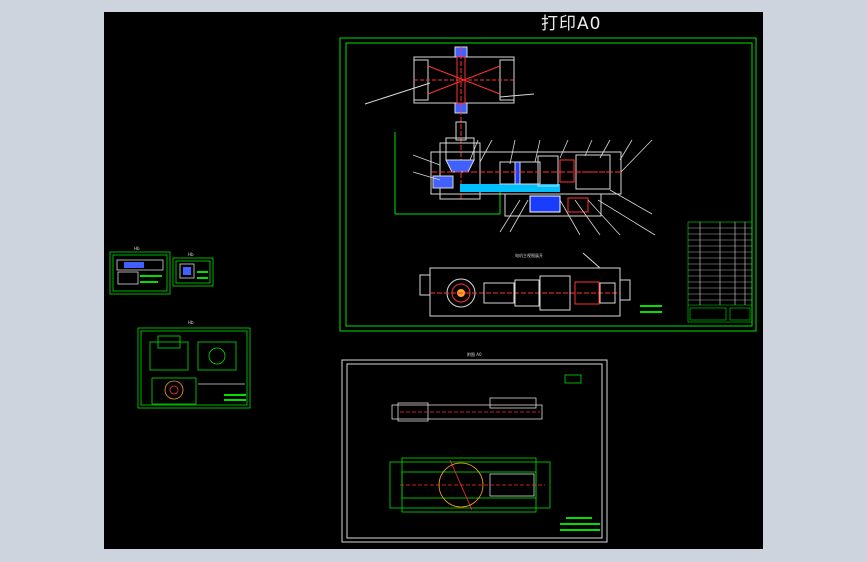 Image resolution: width=867 pixels, height=562 pixels. I want to click on sub-sheet-1-label: Hb, so click(137, 248).